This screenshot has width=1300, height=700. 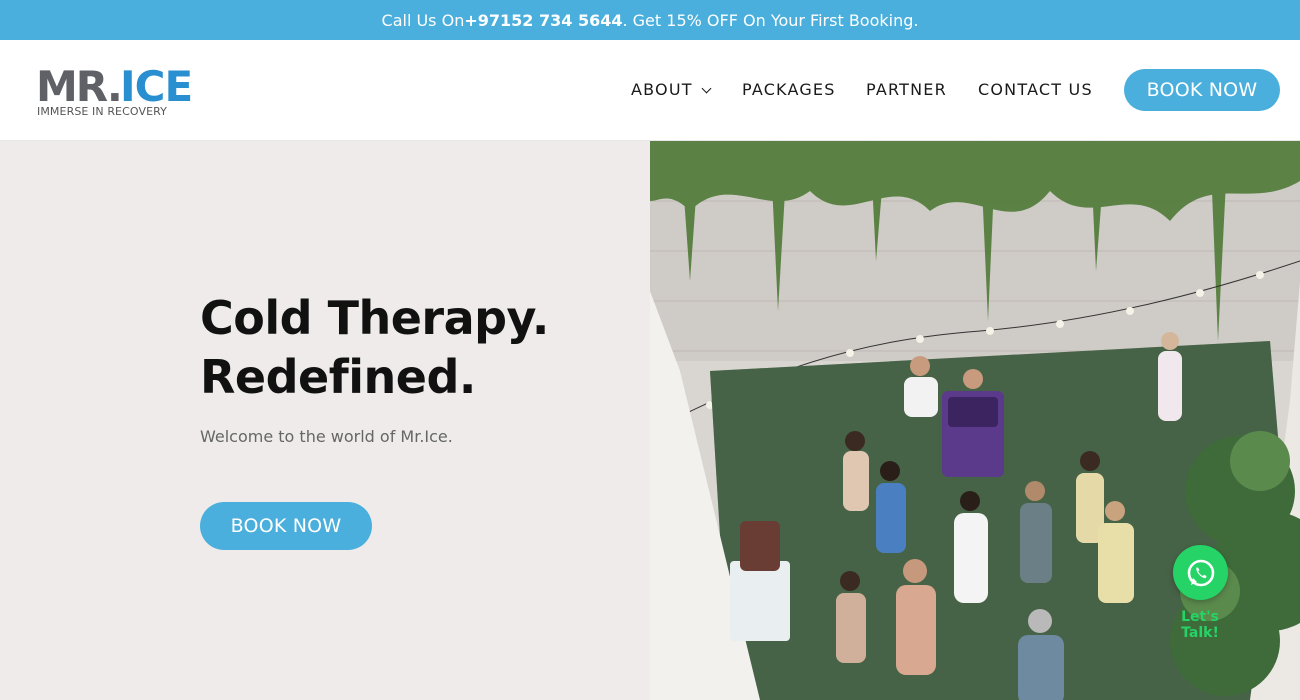 What do you see at coordinates (374, 318) in the screenshot?
I see `hero-title-line-1: Cold Therapy.` at bounding box center [374, 318].